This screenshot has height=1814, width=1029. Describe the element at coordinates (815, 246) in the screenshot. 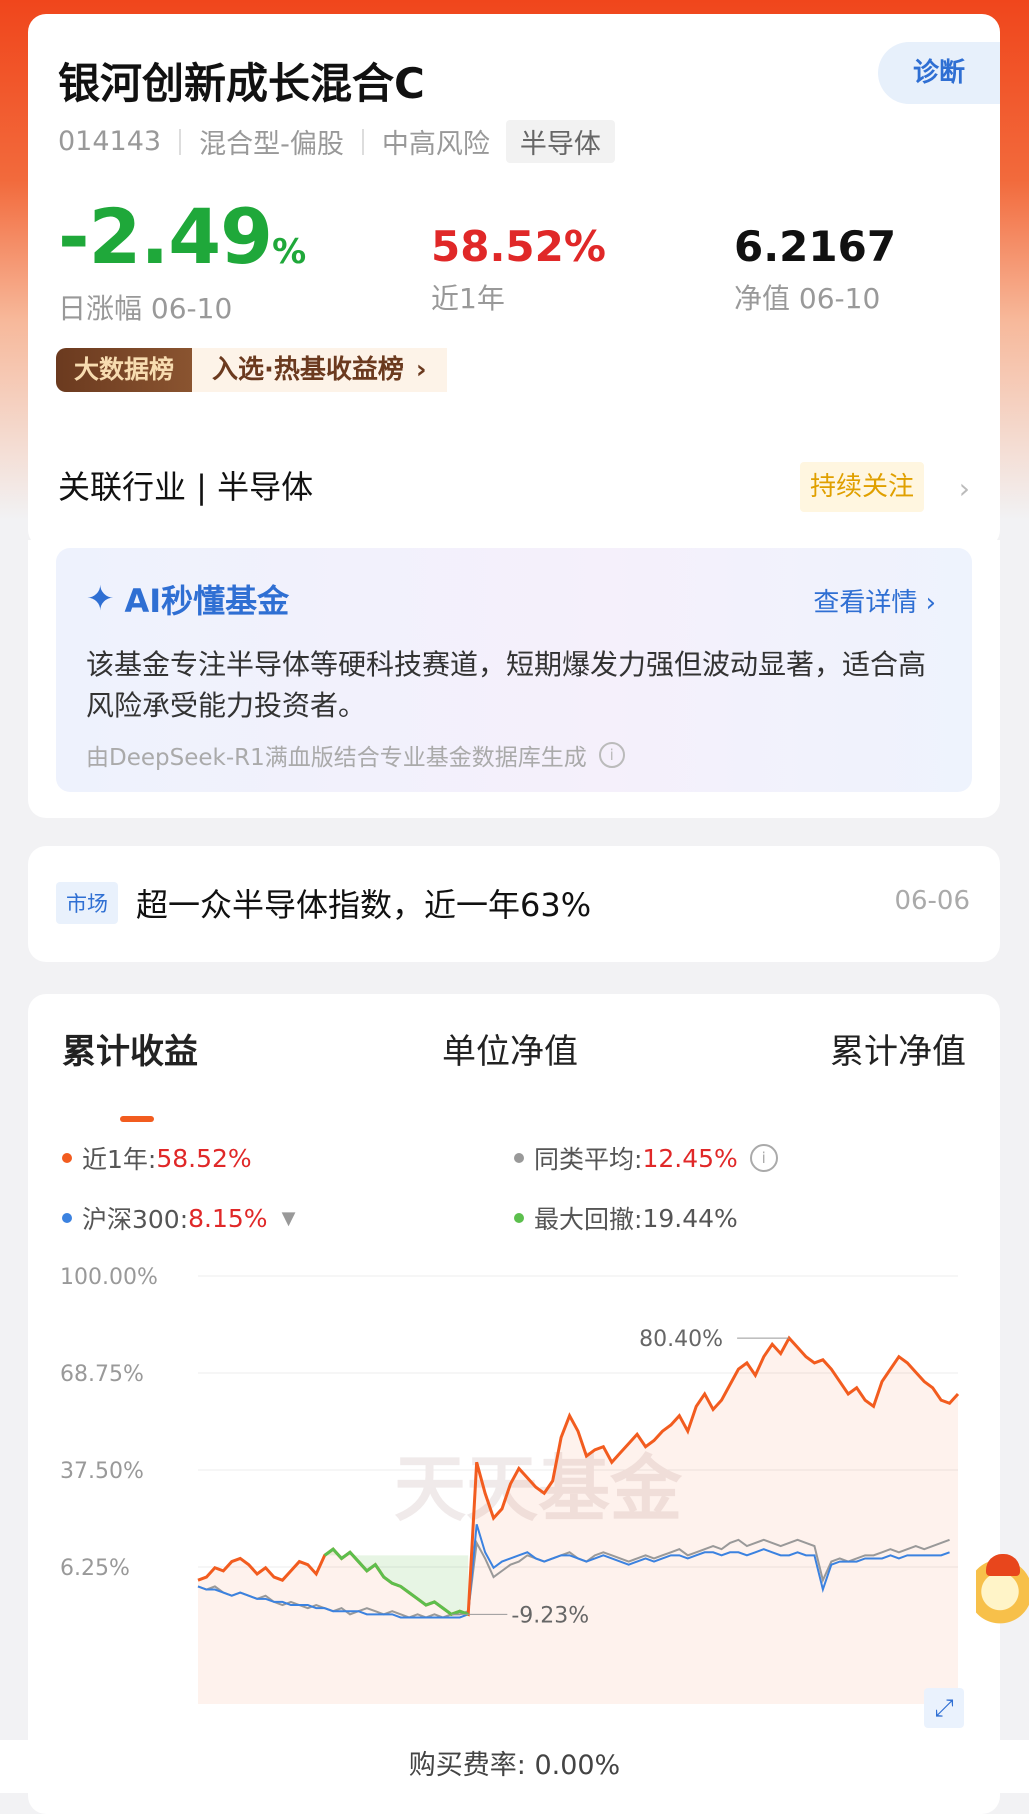

I see `nav-value: 6.2167` at that location.